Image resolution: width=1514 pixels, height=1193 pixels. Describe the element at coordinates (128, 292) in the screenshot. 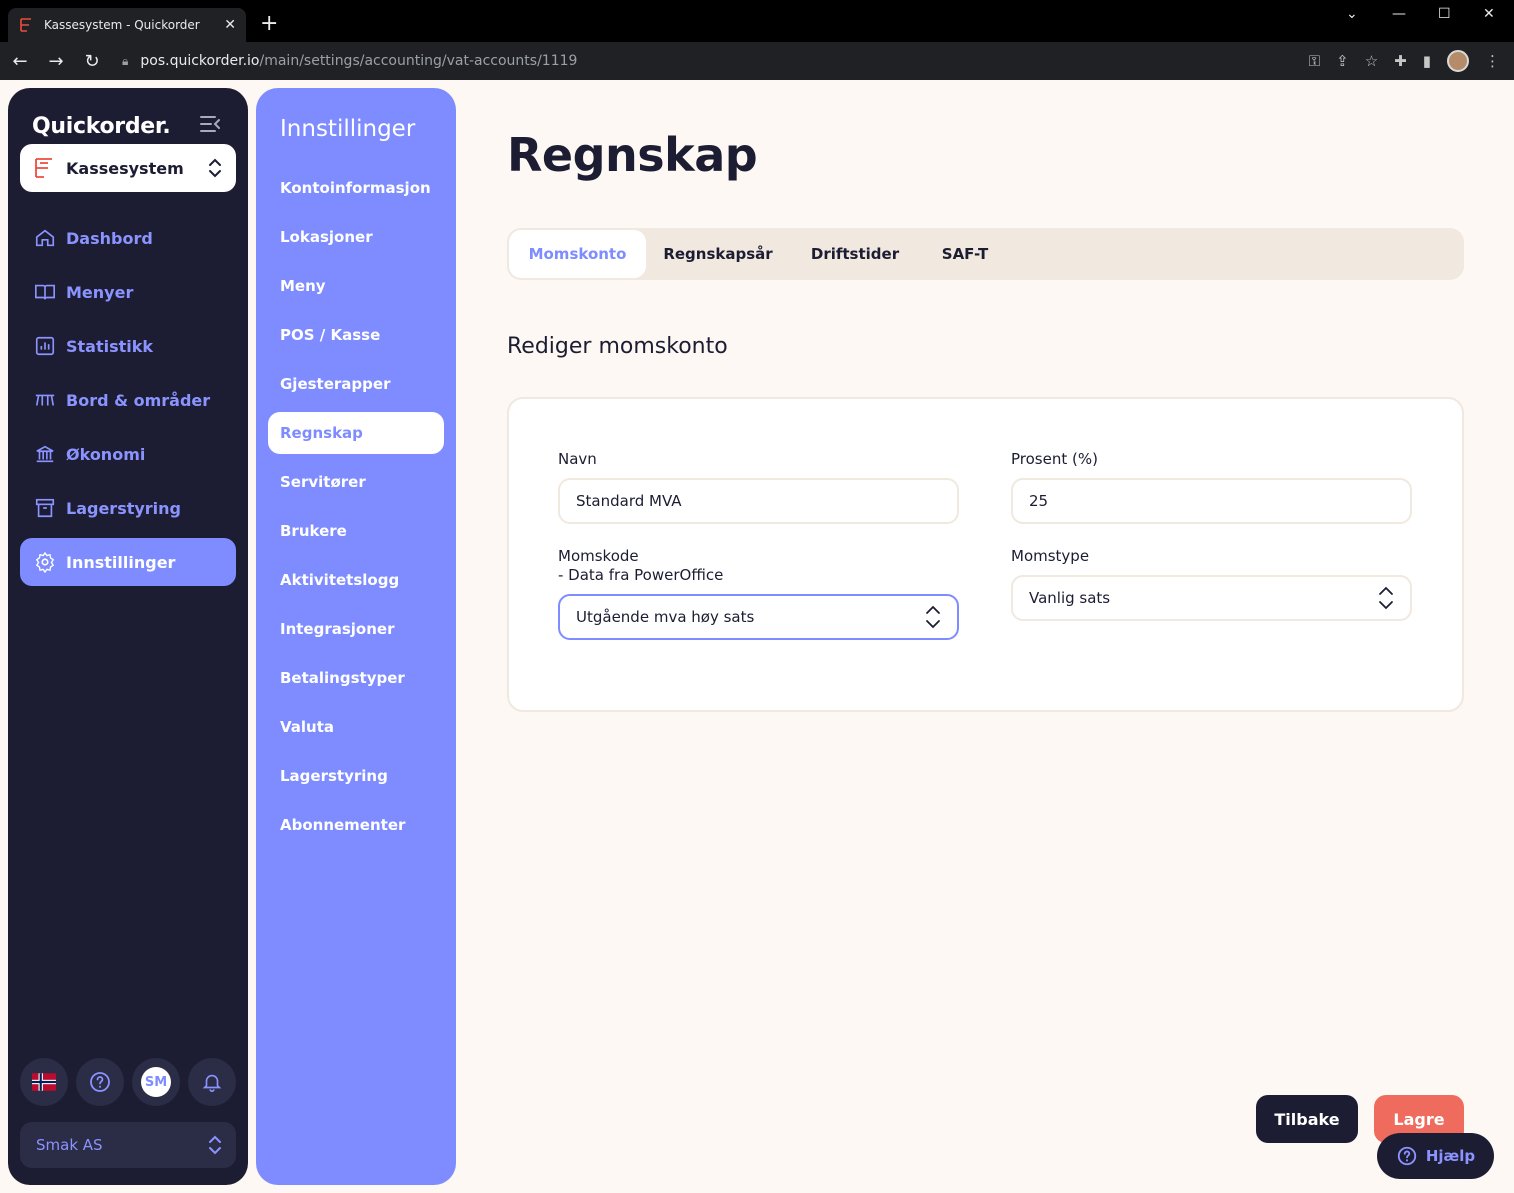

I see `sidebar-item-menyer: Menyer` at that location.